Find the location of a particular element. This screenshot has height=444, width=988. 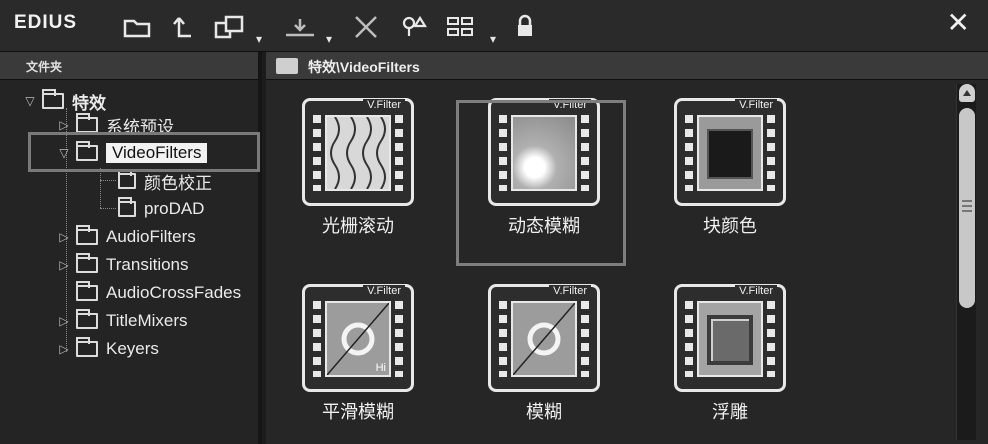

tree-item-prodad: proDAD is located at coordinates (161, 209).